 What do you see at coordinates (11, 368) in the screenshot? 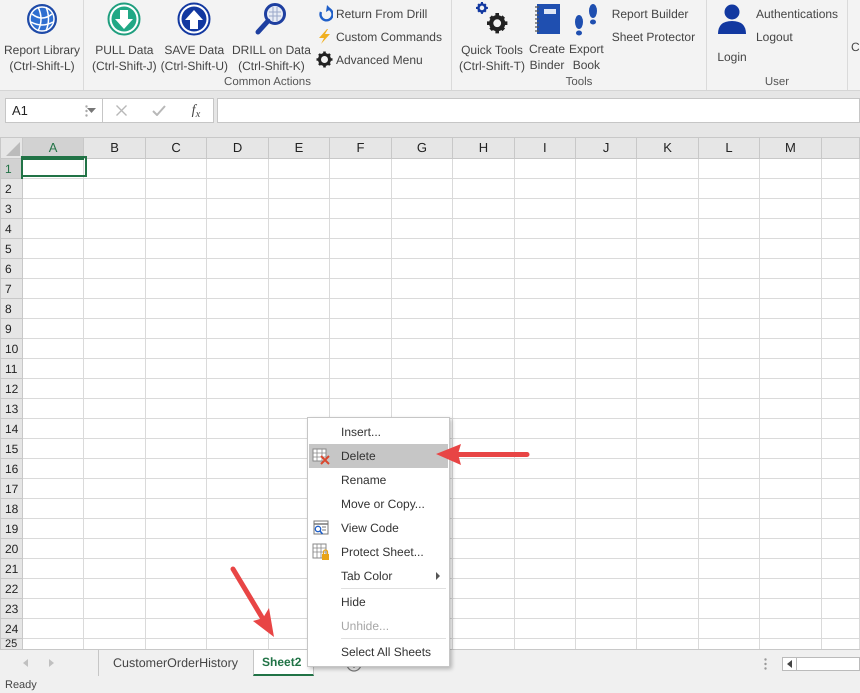
I see `row-header: 11` at bounding box center [11, 368].